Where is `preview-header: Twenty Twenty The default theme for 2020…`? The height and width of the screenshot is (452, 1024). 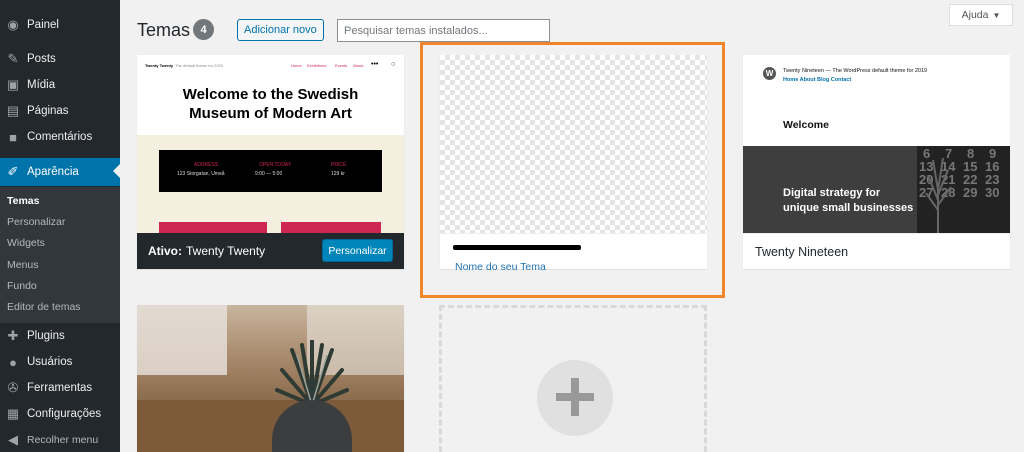
preview-header: Twenty Twenty The default theme for 2020… is located at coordinates (270, 69).